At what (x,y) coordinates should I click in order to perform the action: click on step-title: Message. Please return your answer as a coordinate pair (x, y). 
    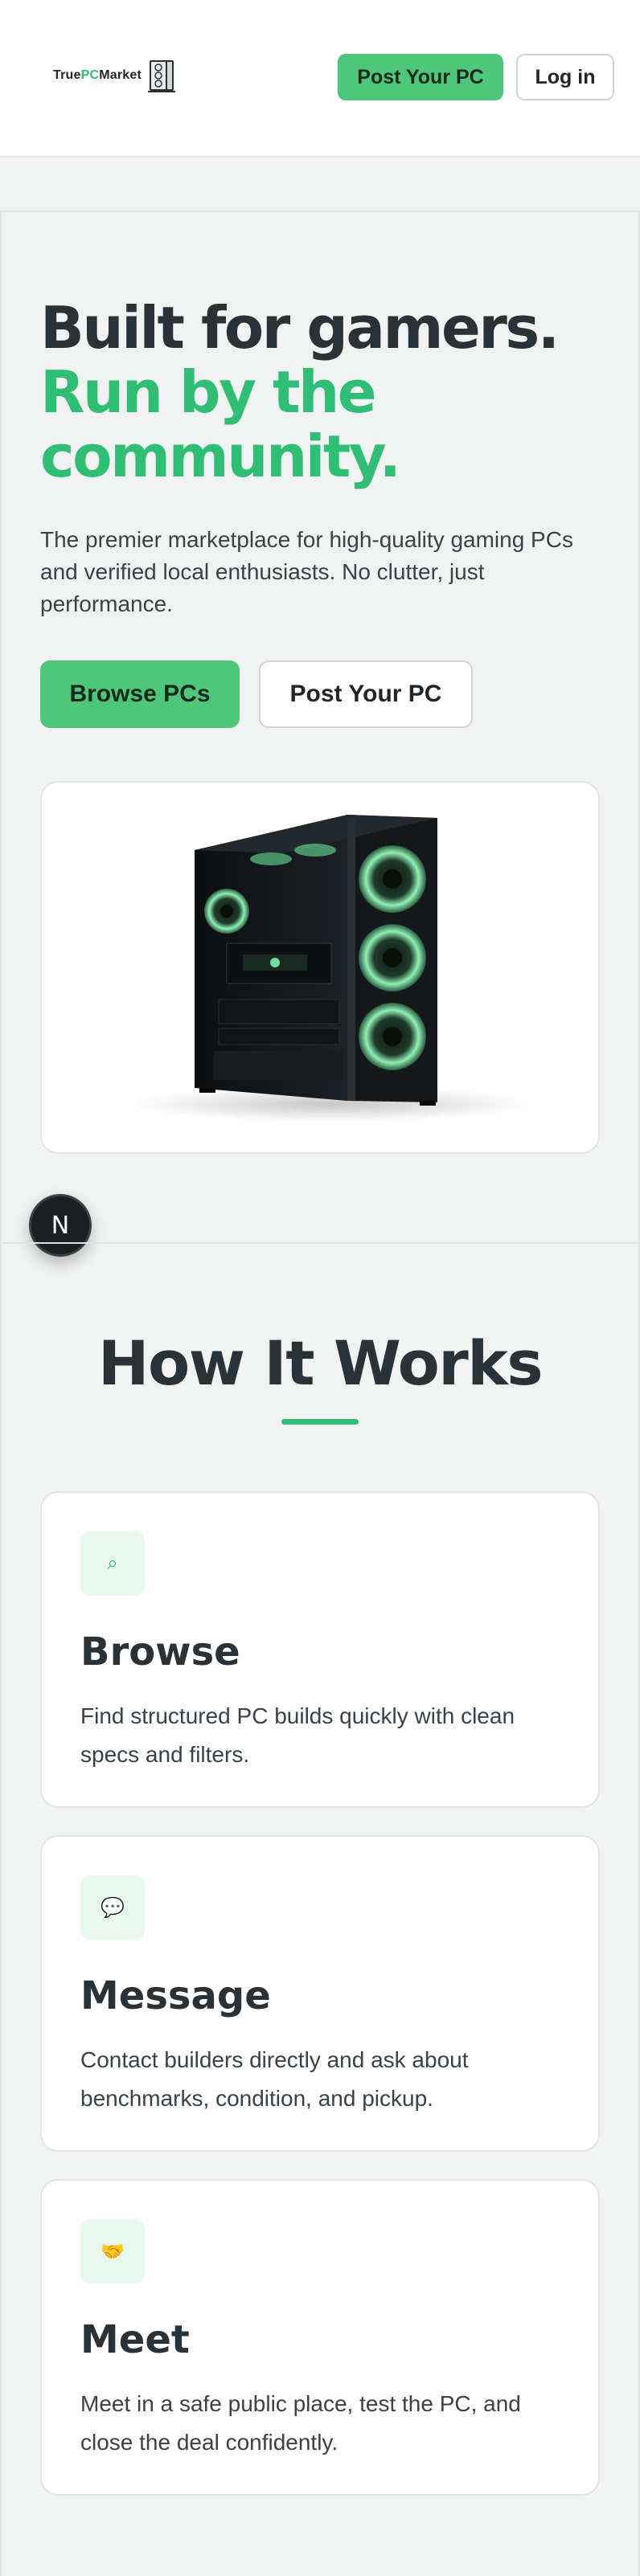
    Looking at the image, I should click on (175, 1995).